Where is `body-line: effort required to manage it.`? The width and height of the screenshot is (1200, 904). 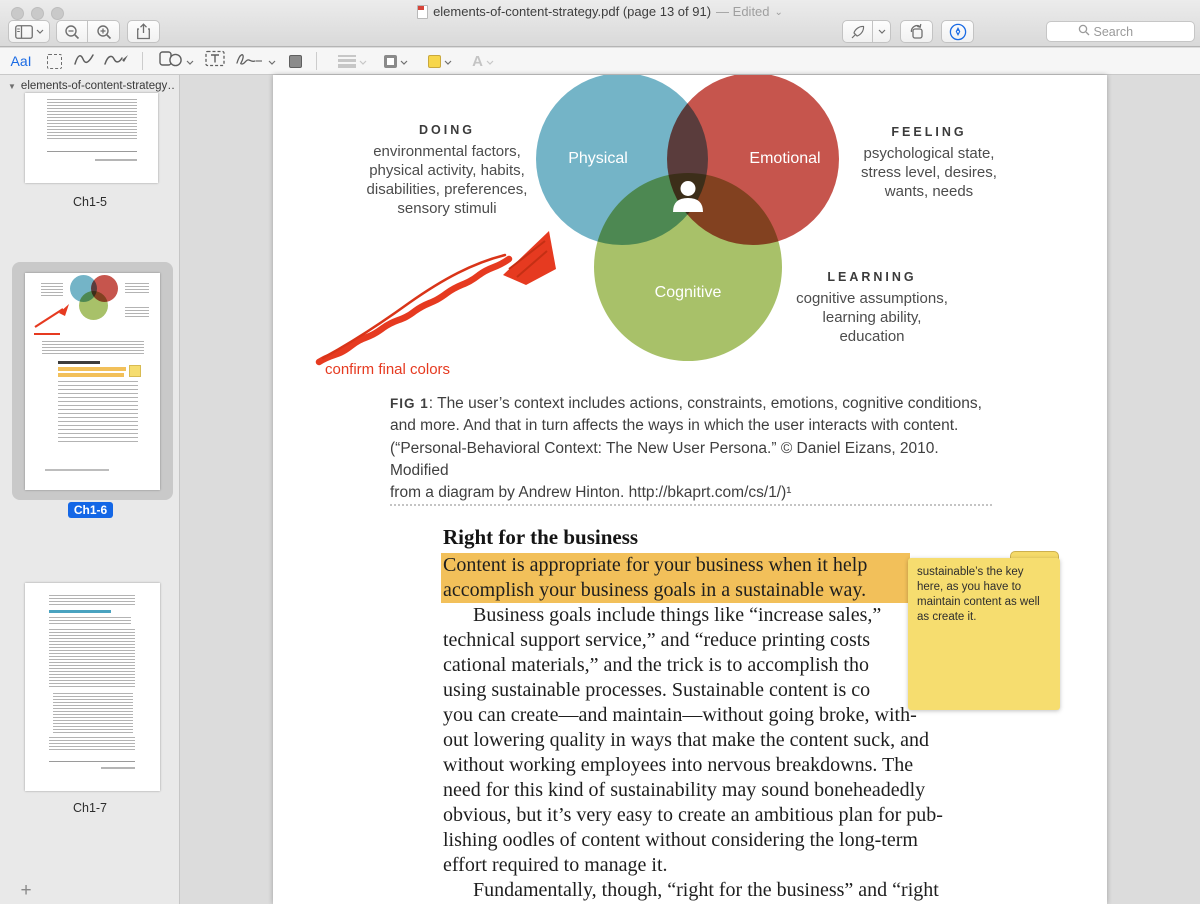 body-line: effort required to manage it. is located at coordinates (555, 865).